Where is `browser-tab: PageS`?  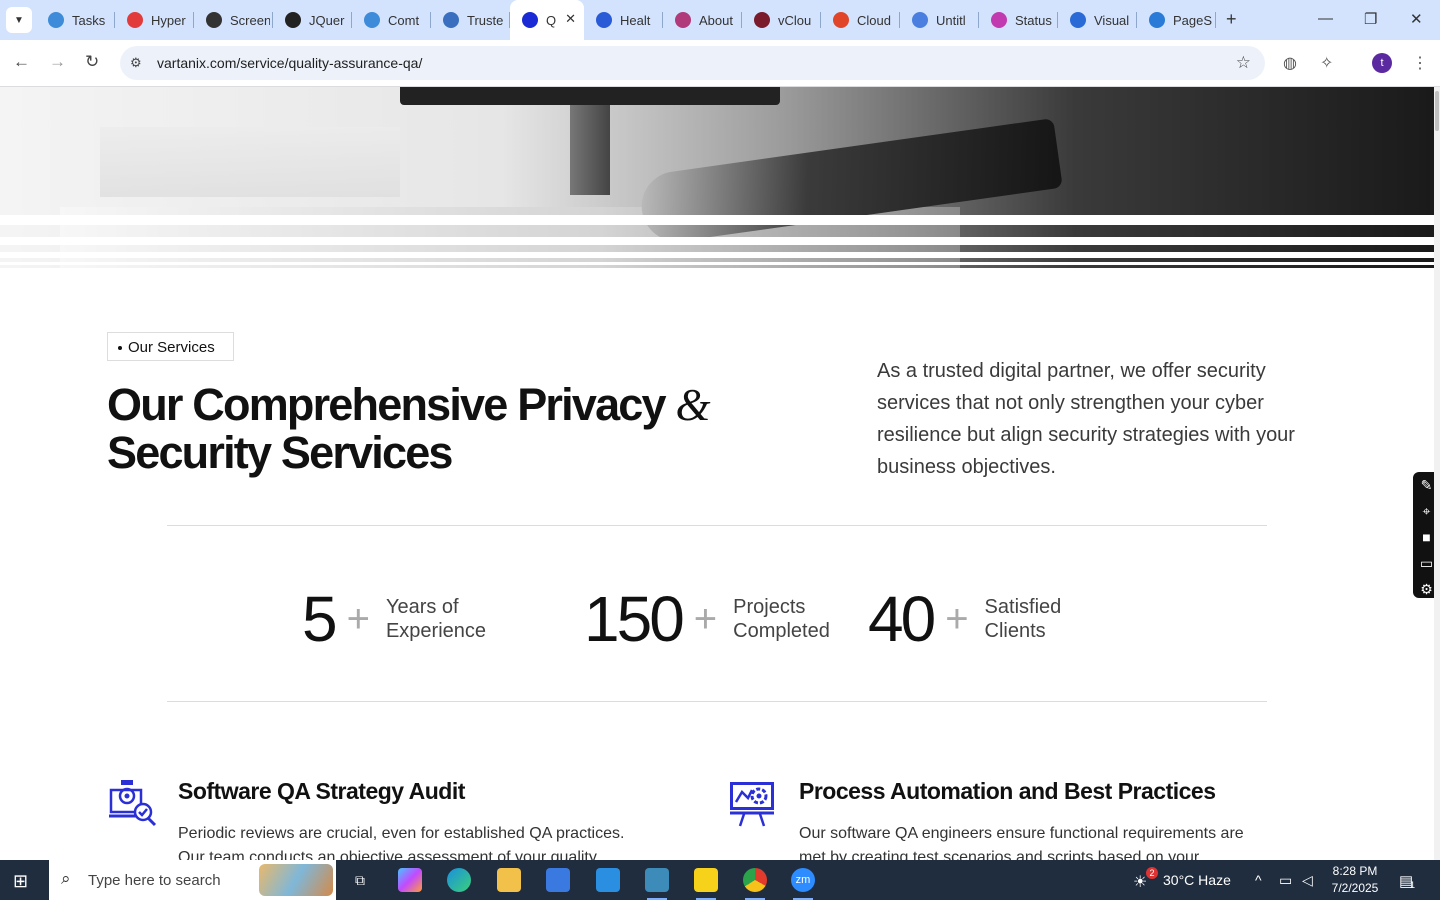
browser-tab: PageS is located at coordinates (1176, 20).